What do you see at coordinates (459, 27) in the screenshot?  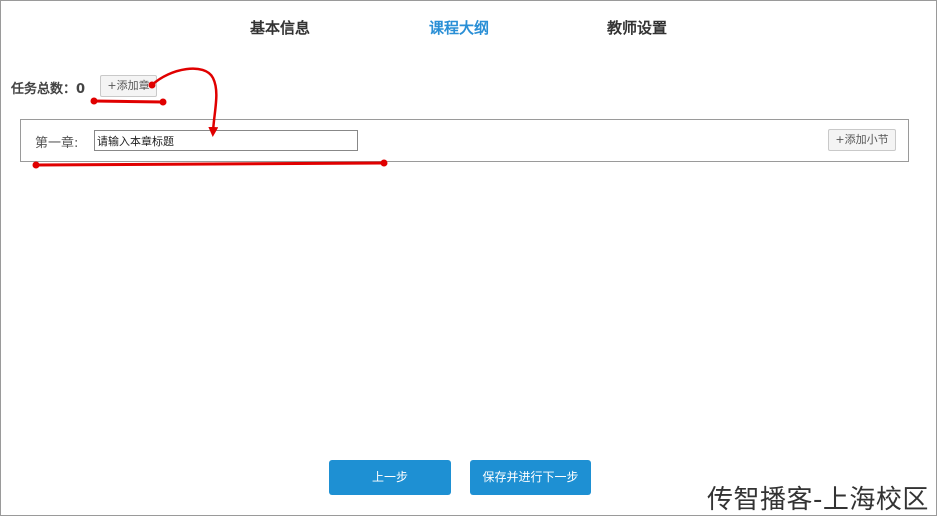 I see `tab-course-outline: 课程大纲` at bounding box center [459, 27].